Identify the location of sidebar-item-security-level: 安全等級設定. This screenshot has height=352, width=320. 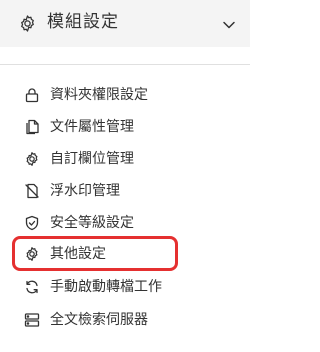
(124, 223).